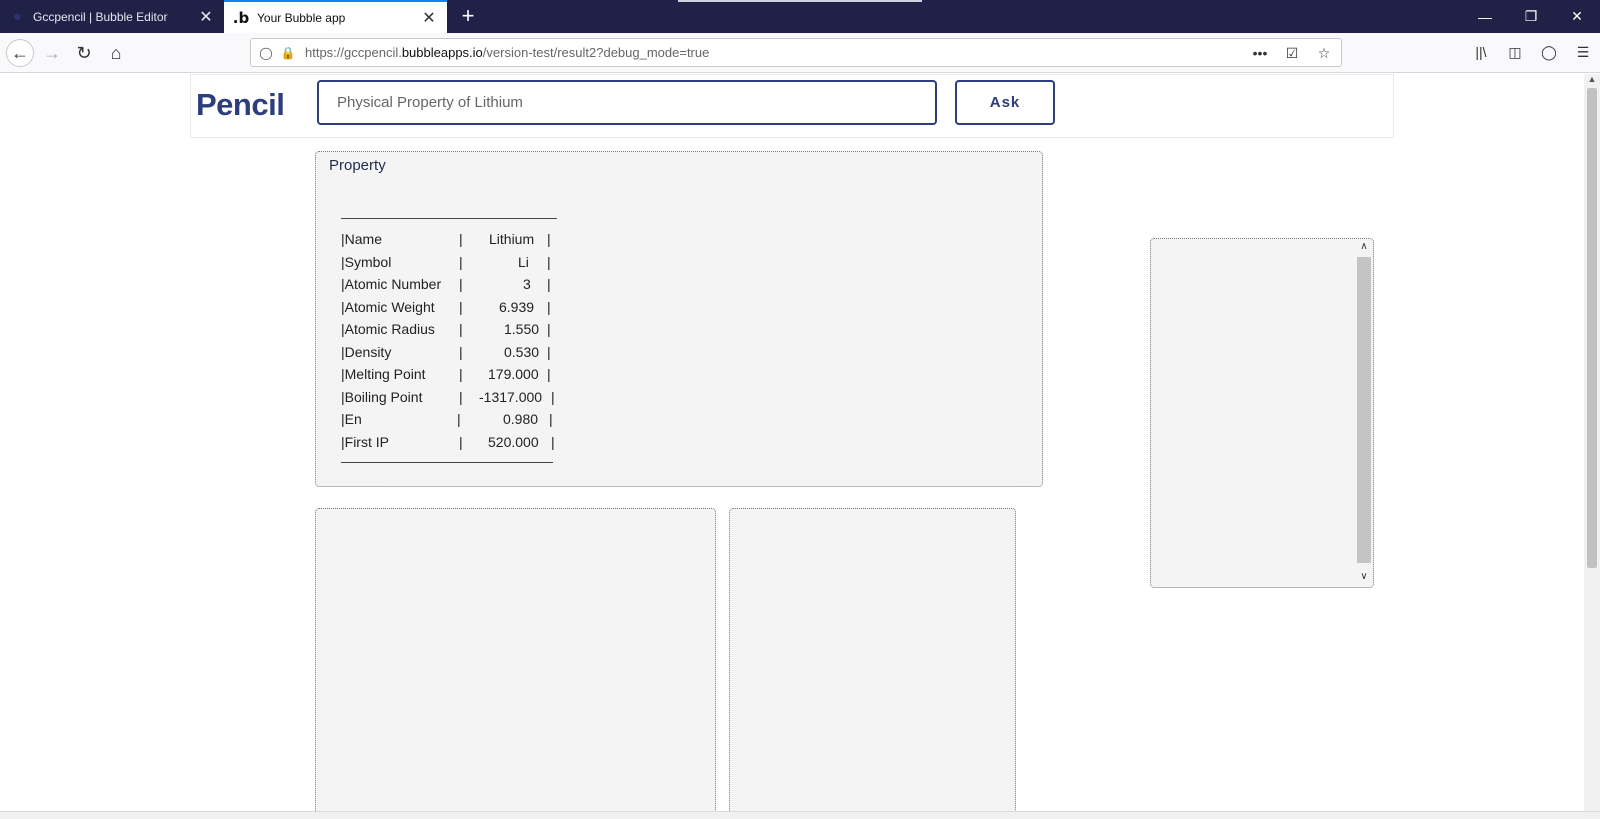 Image resolution: width=1600 pixels, height=819 pixels. What do you see at coordinates (17, 16) in the screenshot?
I see `bubble-editor-icon: ●` at bounding box center [17, 16].